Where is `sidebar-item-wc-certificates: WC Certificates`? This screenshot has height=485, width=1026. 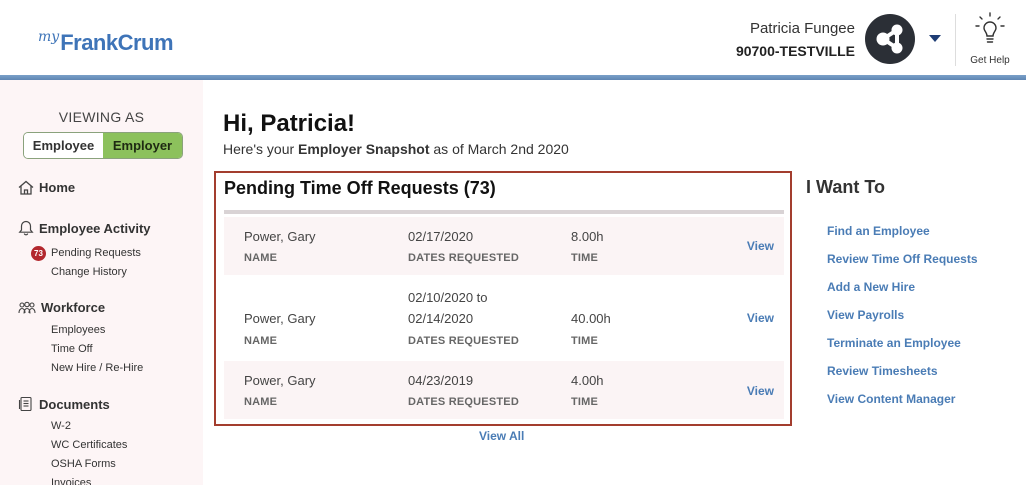
sidebar-item-wc-certificates: WC Certificates is located at coordinates (89, 445).